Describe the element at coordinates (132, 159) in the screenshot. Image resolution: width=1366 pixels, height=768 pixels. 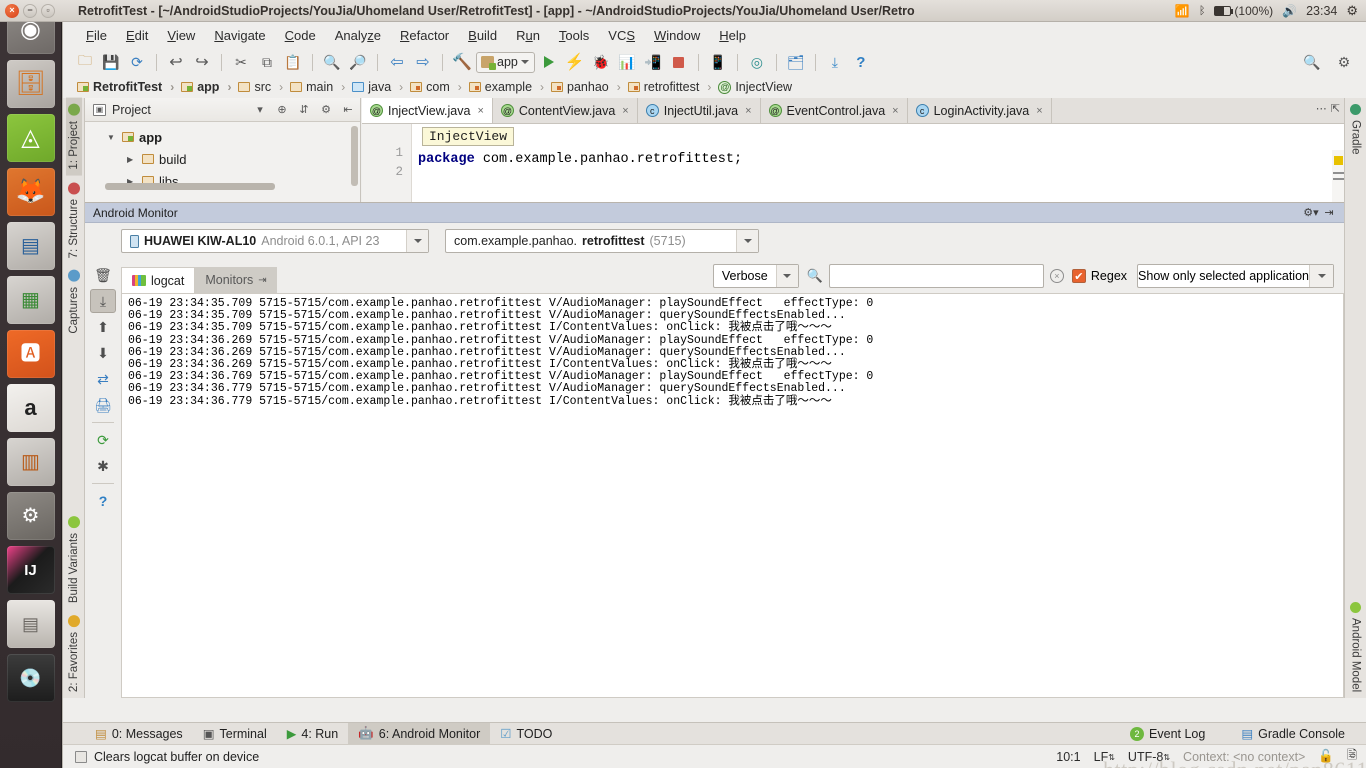
I see `chevron-right-icon: ▶` at that location.